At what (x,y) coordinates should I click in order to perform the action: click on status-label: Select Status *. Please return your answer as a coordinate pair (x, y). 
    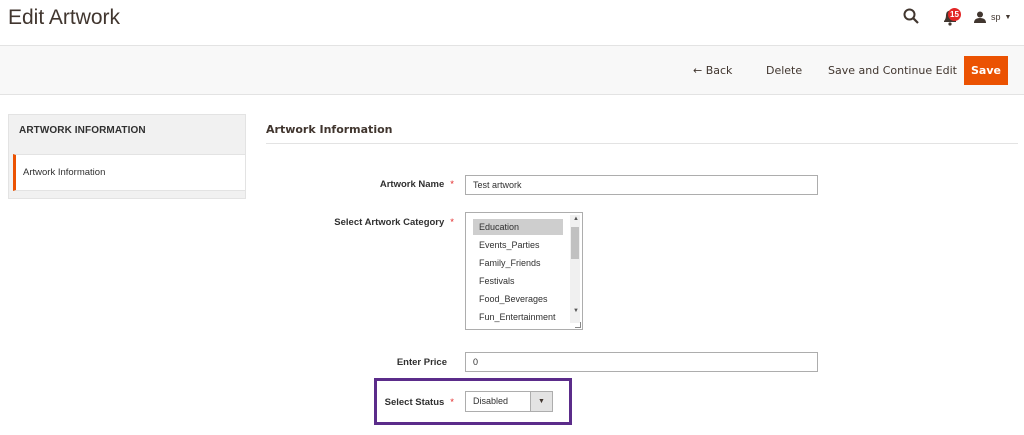
    Looking at the image, I should click on (419, 402).